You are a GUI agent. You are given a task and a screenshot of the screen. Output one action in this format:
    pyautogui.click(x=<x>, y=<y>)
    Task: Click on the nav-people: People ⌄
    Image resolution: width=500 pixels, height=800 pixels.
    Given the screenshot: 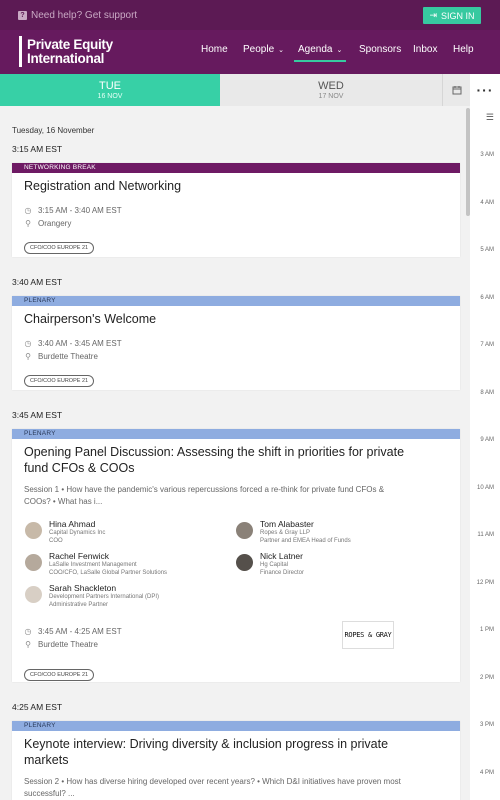 What is the action you would take?
    pyautogui.click(x=263, y=49)
    